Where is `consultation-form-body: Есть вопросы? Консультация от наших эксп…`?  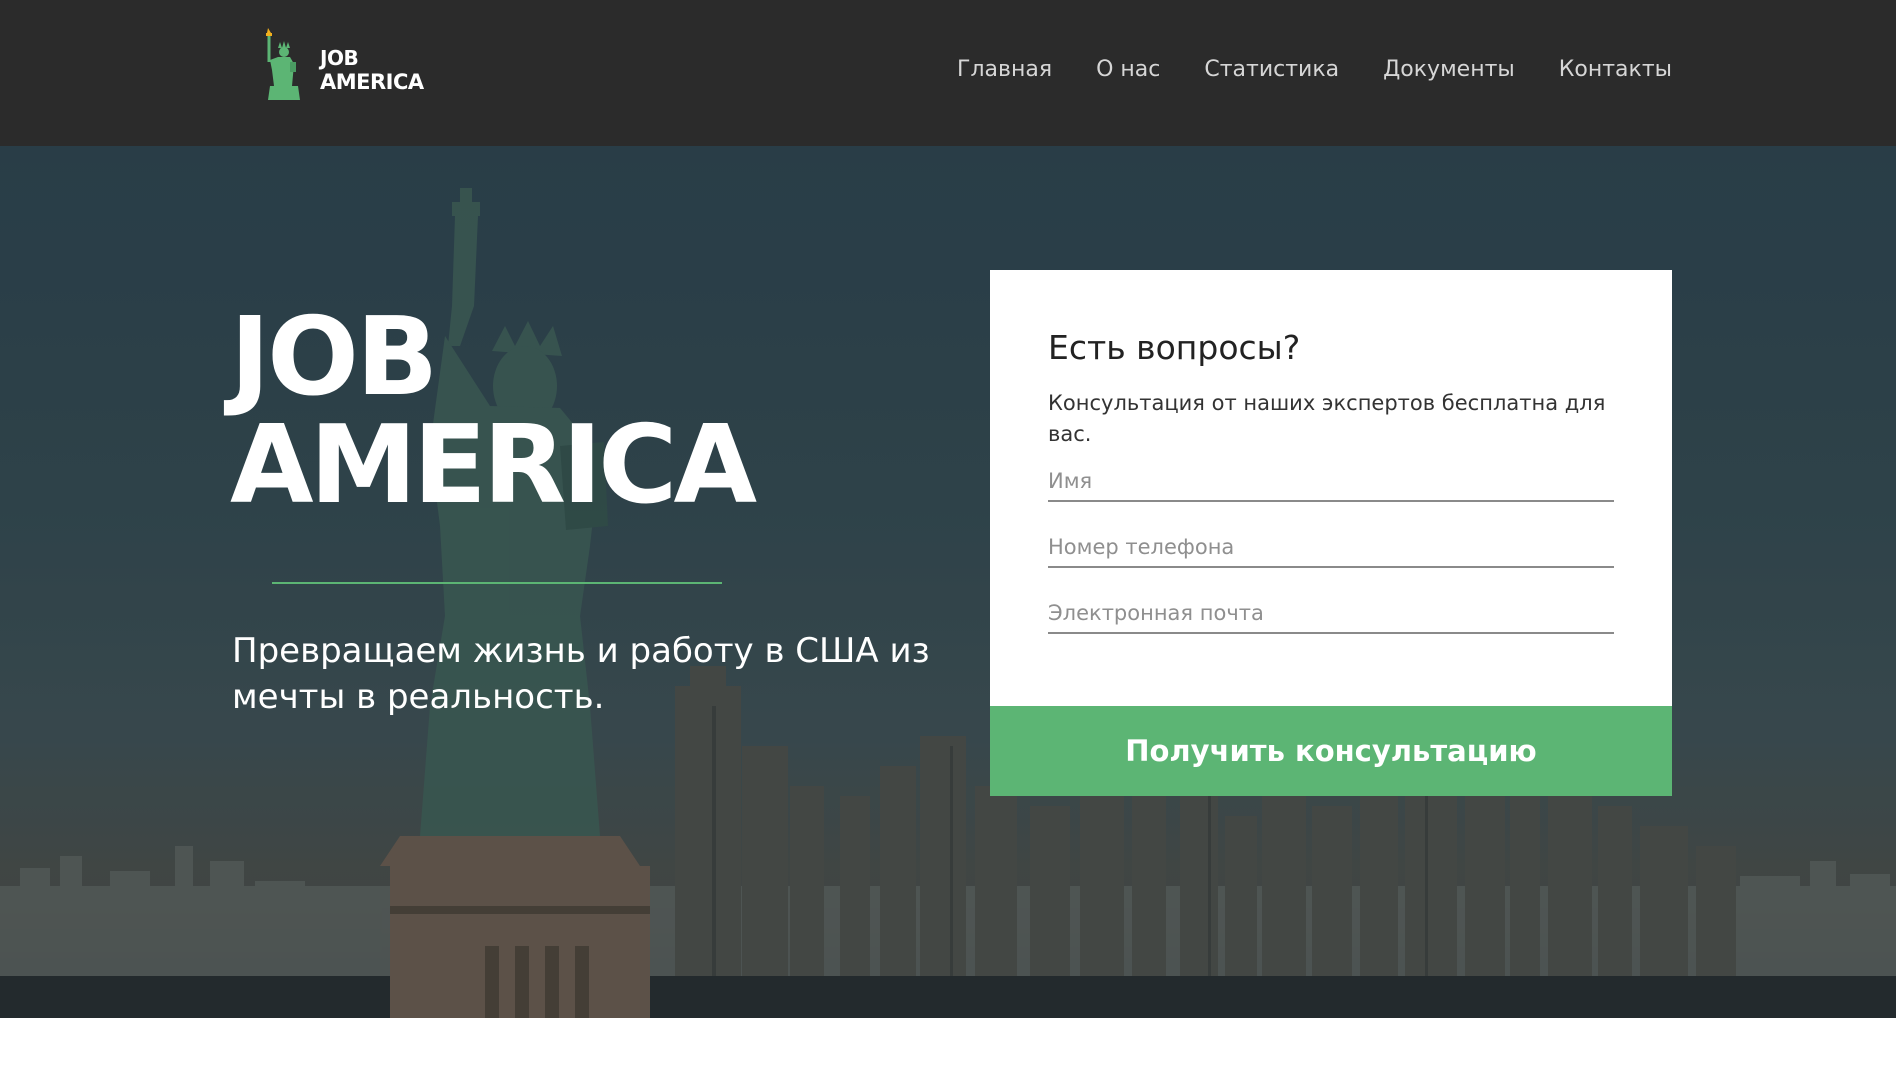 consultation-form-body: Есть вопросы? Консультация от наших эксп… is located at coordinates (1331, 481).